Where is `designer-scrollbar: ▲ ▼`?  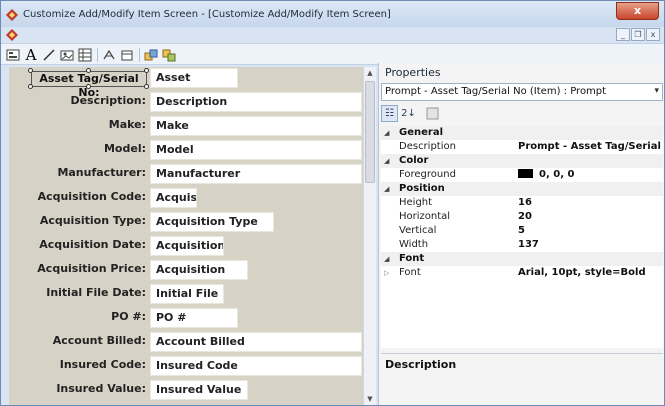
designer-scrollbar: ▲ ▼ is located at coordinates (369, 236).